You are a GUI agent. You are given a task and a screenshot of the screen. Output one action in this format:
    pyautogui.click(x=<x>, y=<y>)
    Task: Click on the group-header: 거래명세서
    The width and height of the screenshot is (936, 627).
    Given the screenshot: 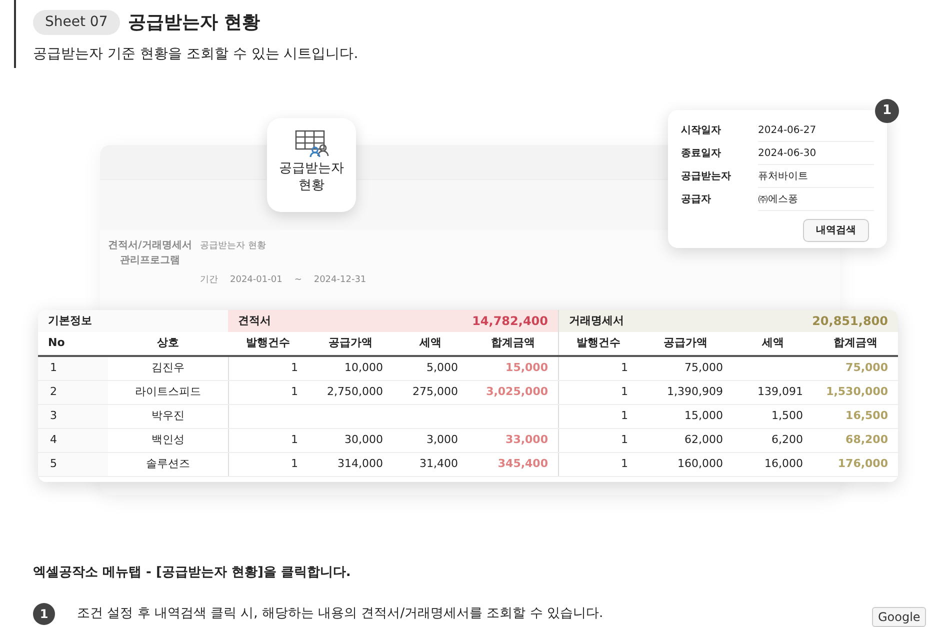 What is the action you would take?
    pyautogui.click(x=596, y=320)
    